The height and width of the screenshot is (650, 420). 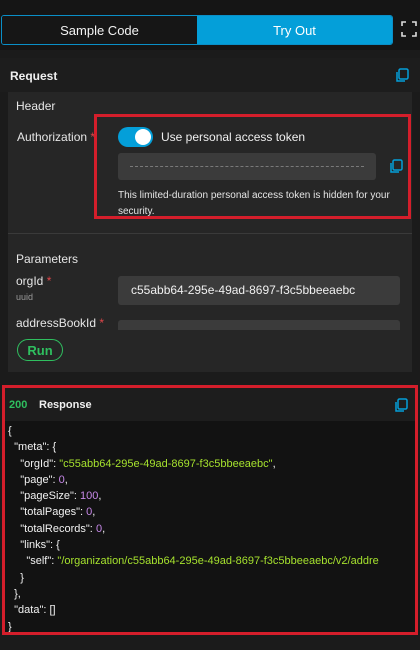 I want to click on section-divider, so click(x=210, y=233).